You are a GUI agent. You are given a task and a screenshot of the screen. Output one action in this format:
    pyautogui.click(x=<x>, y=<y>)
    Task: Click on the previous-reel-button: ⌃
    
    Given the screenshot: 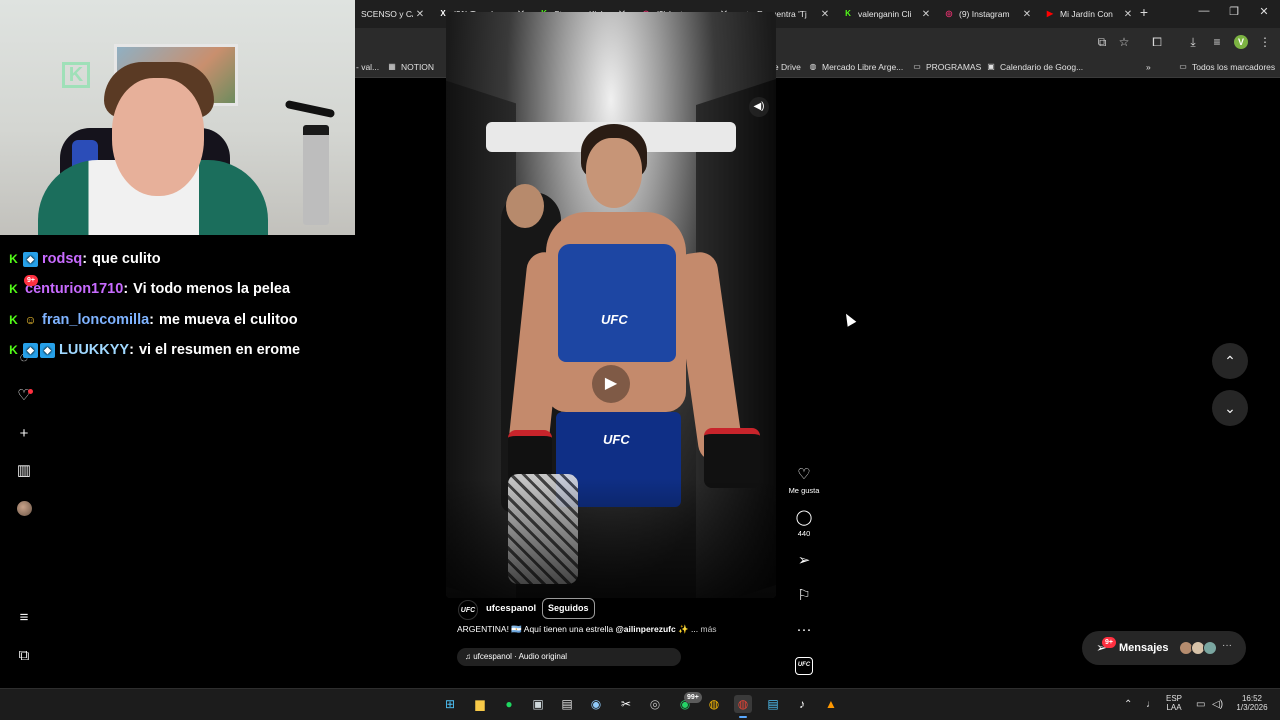 What is the action you would take?
    pyautogui.click(x=1230, y=361)
    